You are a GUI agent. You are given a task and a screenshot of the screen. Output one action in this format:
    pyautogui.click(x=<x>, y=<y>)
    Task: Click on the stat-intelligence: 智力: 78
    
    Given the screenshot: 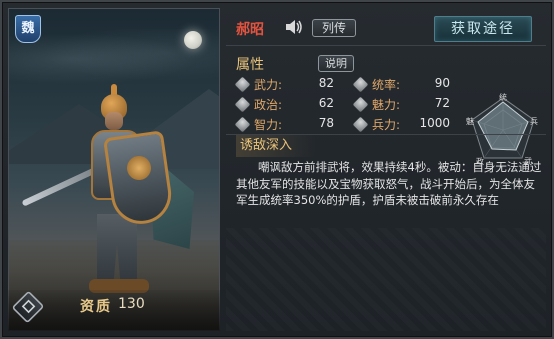 What is the action you would take?
    pyautogui.click(x=285, y=125)
    